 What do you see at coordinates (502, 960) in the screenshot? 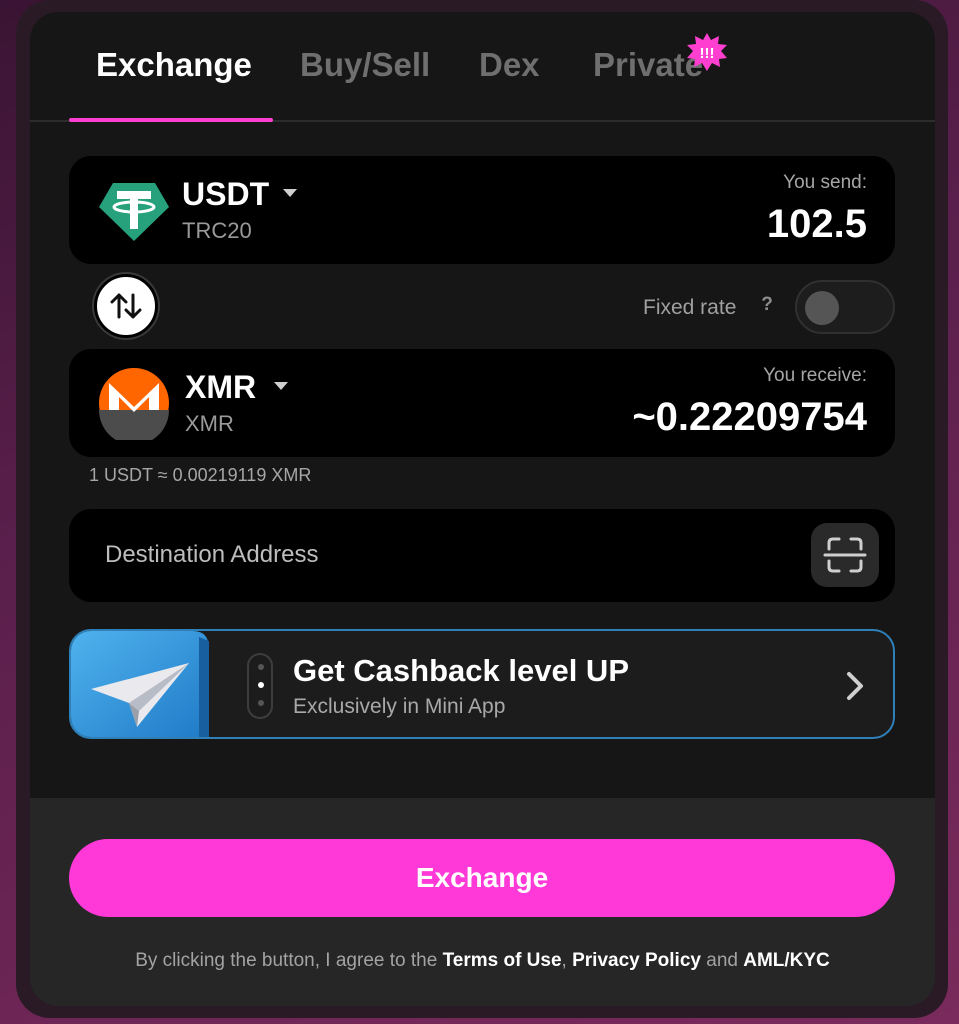
I see `terms-of-use-link: Terms of Use` at bounding box center [502, 960].